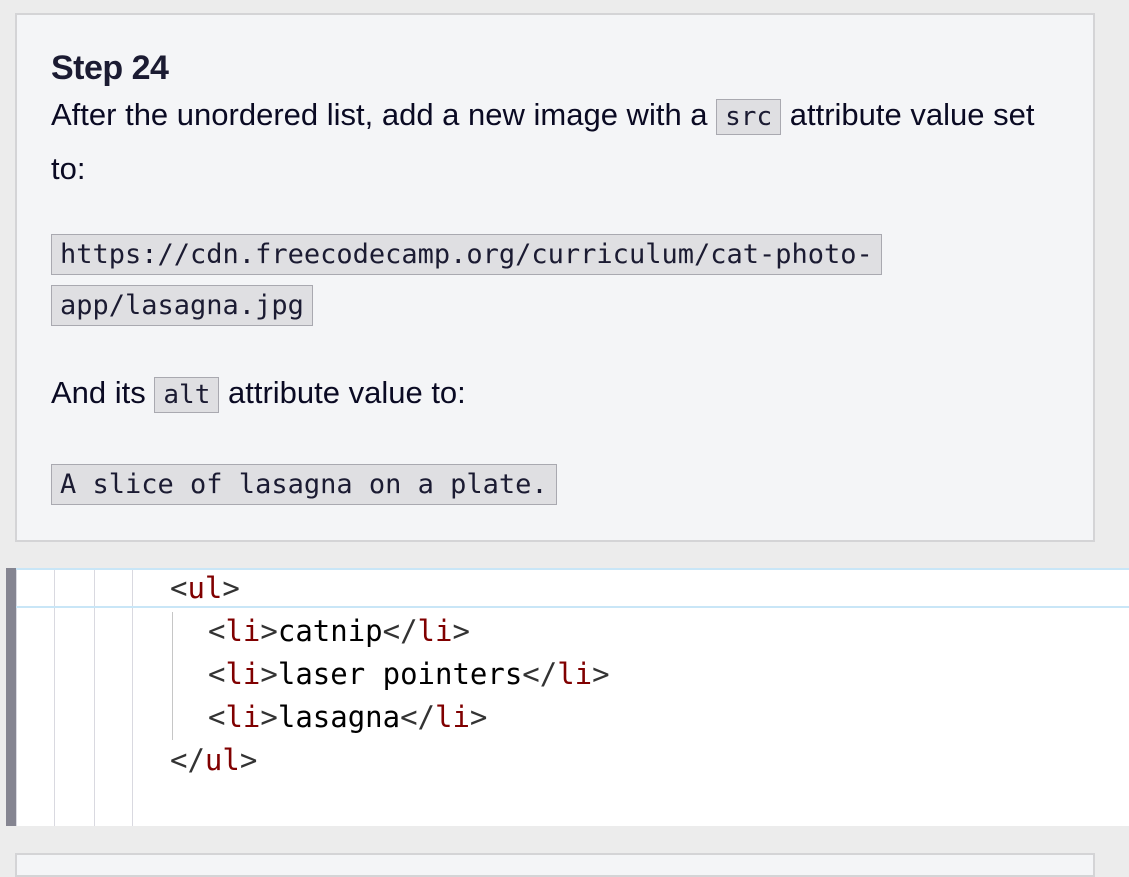  I want to click on code-line: <li>catnip</li>, so click(339, 631).